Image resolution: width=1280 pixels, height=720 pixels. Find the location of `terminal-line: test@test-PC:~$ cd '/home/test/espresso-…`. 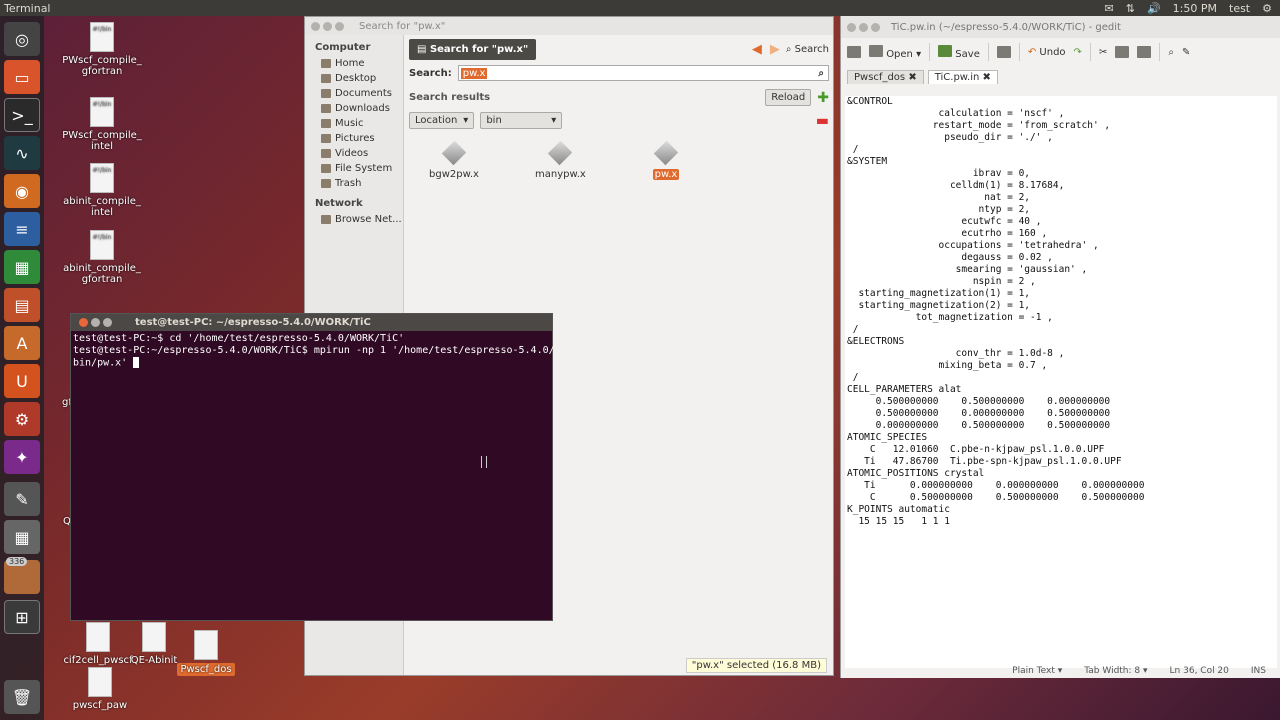

terminal-line: test@test-PC:~$ cd '/home/test/espresso-… is located at coordinates (239, 338).